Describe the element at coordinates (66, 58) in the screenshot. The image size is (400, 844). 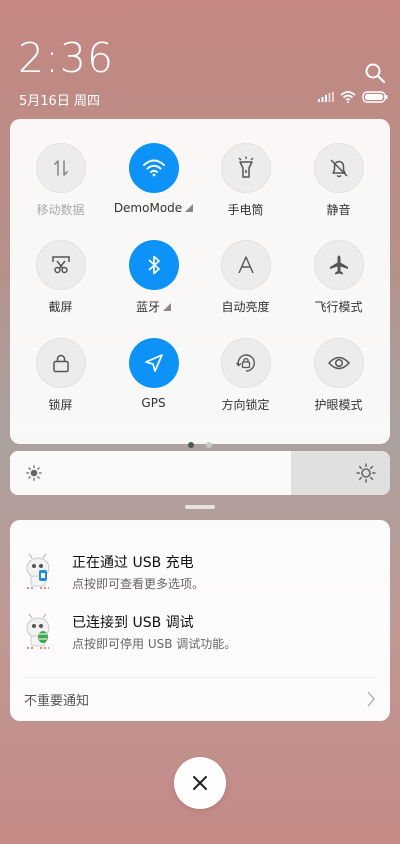
I see `clock: 2:36` at that location.